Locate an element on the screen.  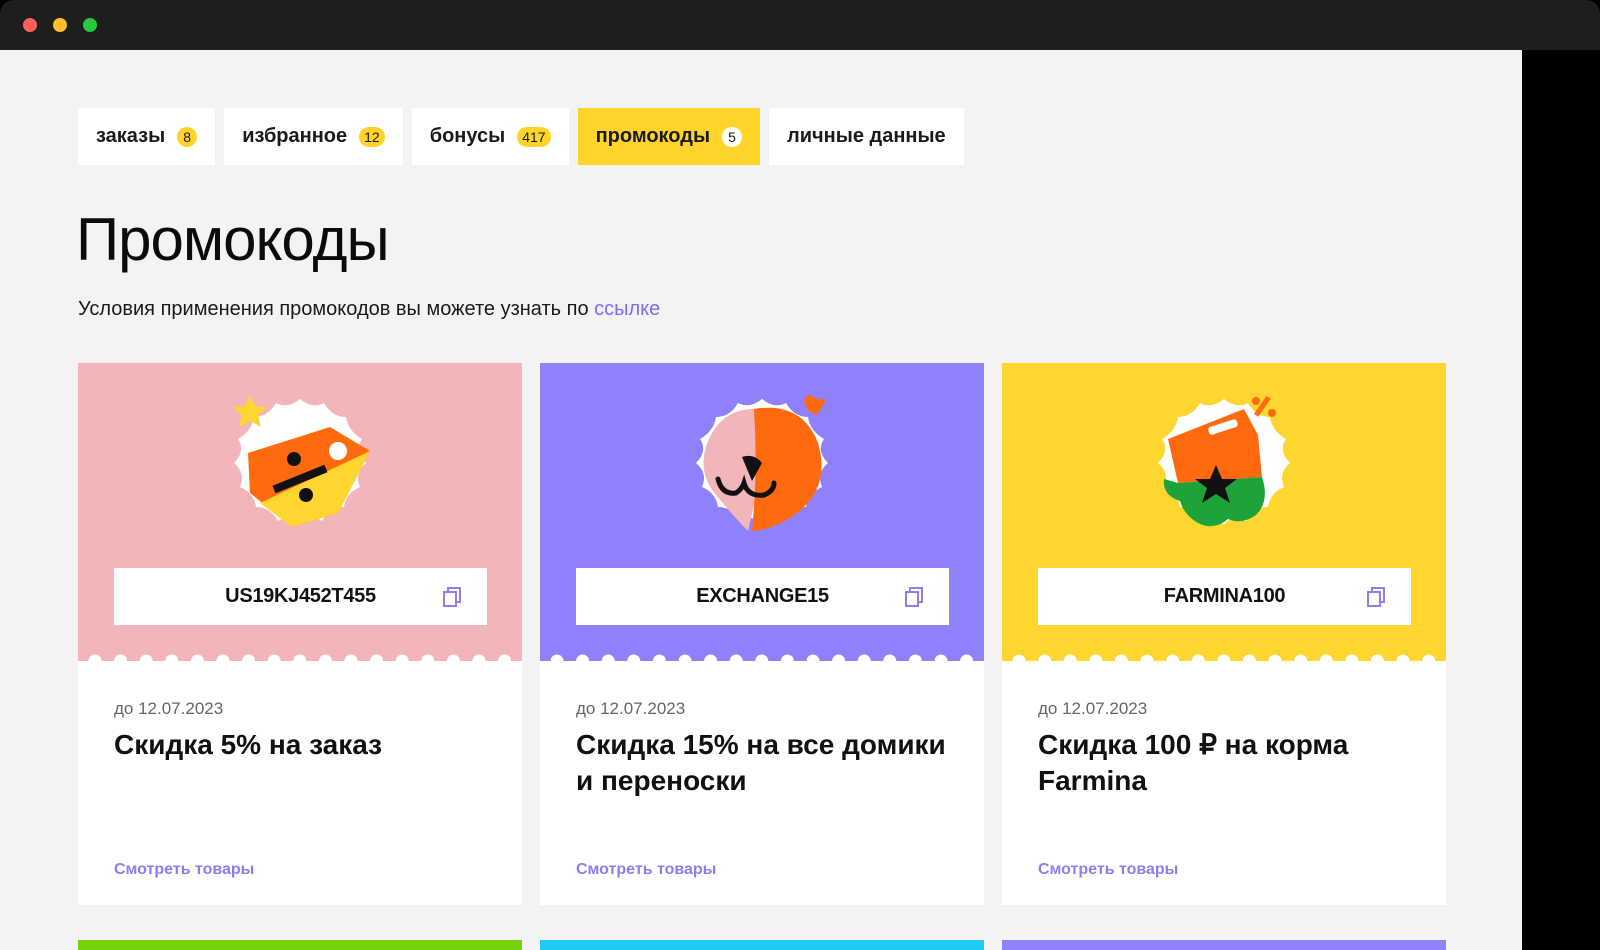
promo-code-field: US19KJ452T455 is located at coordinates (300, 596).